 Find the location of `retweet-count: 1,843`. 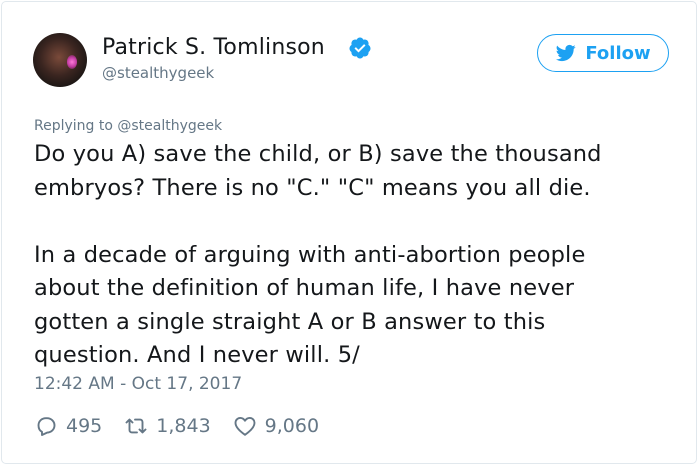

retweet-count: 1,843 is located at coordinates (183, 426).